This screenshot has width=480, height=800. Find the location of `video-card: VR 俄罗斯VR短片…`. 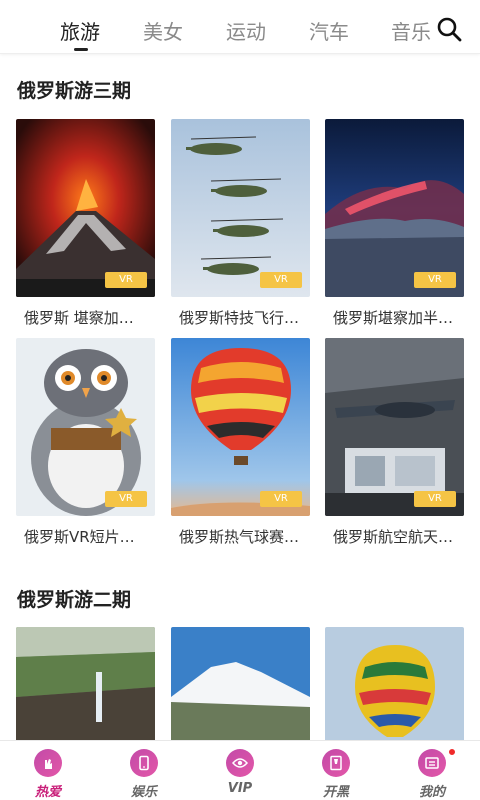

video-card: VR 俄罗斯VR短片… is located at coordinates (85, 442).